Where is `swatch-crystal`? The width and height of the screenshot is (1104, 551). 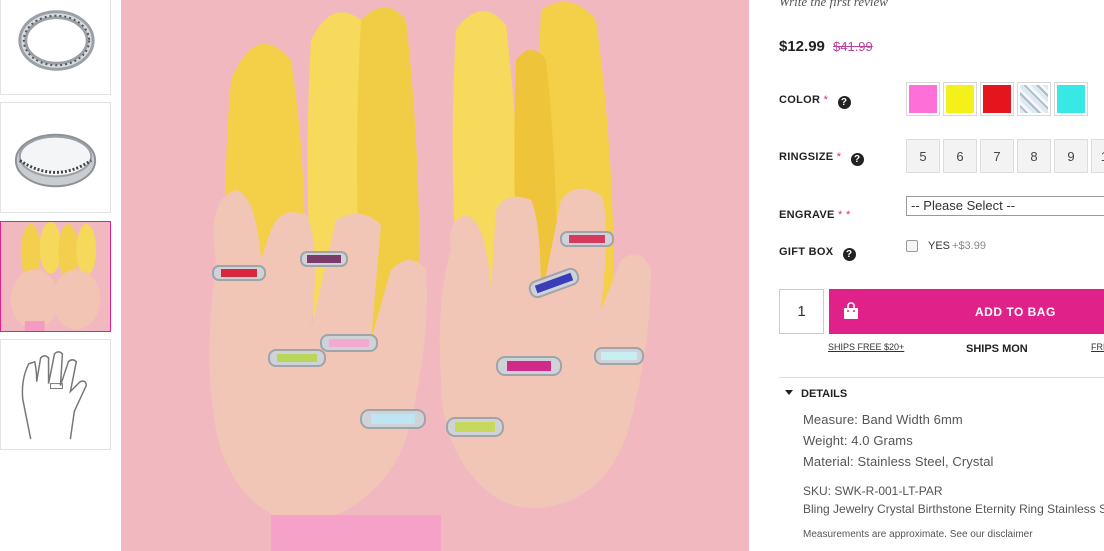
swatch-crystal is located at coordinates (1034, 99).